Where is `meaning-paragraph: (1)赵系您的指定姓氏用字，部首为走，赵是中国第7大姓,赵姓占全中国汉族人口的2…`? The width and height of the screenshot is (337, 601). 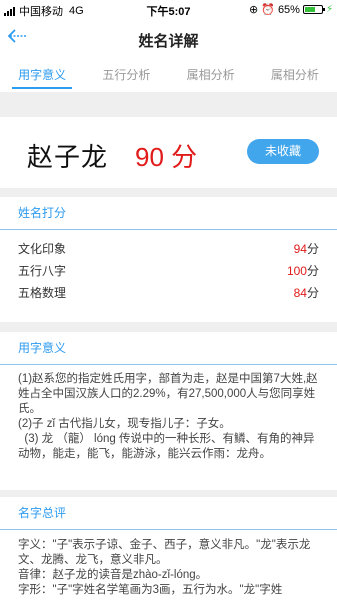 meaning-paragraph: (1)赵系您的指定姓氏用字，部首为走，赵是中国第7大姓,赵姓占全中国汉族人口的2… is located at coordinates (168, 394).